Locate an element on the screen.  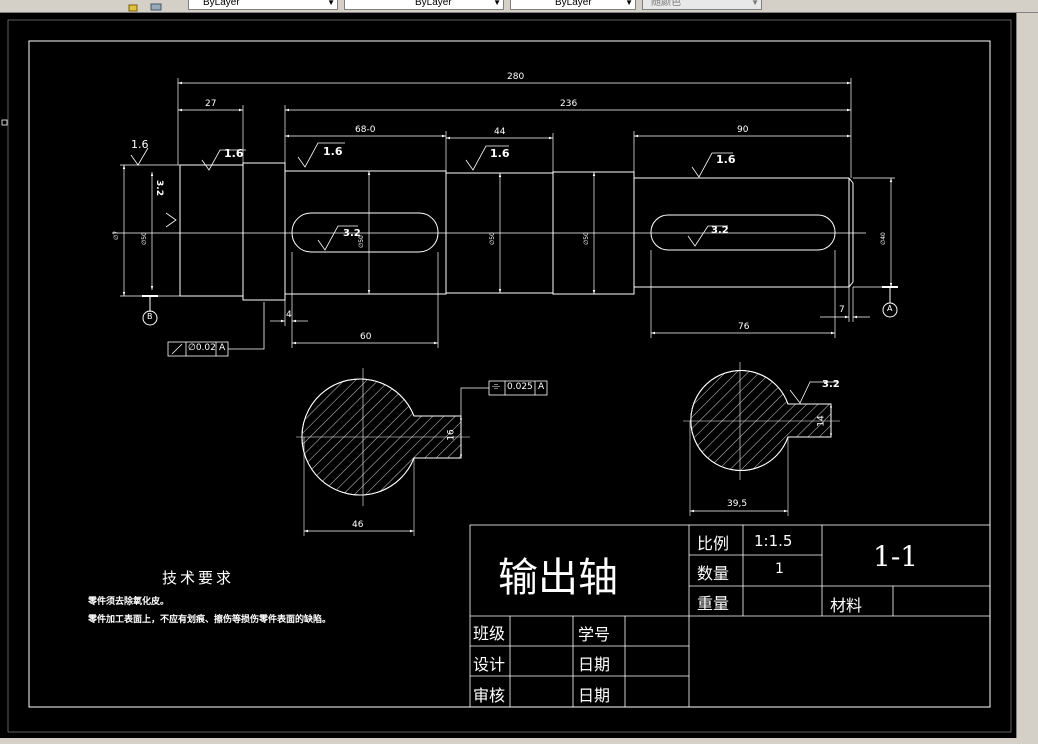
datum-b-label: B is located at coordinates (150, 316).